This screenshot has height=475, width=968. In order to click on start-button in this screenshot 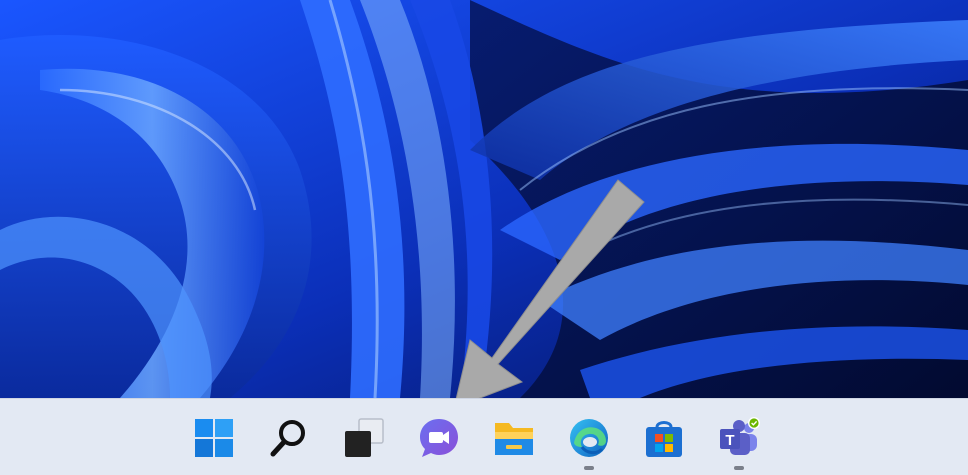, I will do `click(214, 440)`.